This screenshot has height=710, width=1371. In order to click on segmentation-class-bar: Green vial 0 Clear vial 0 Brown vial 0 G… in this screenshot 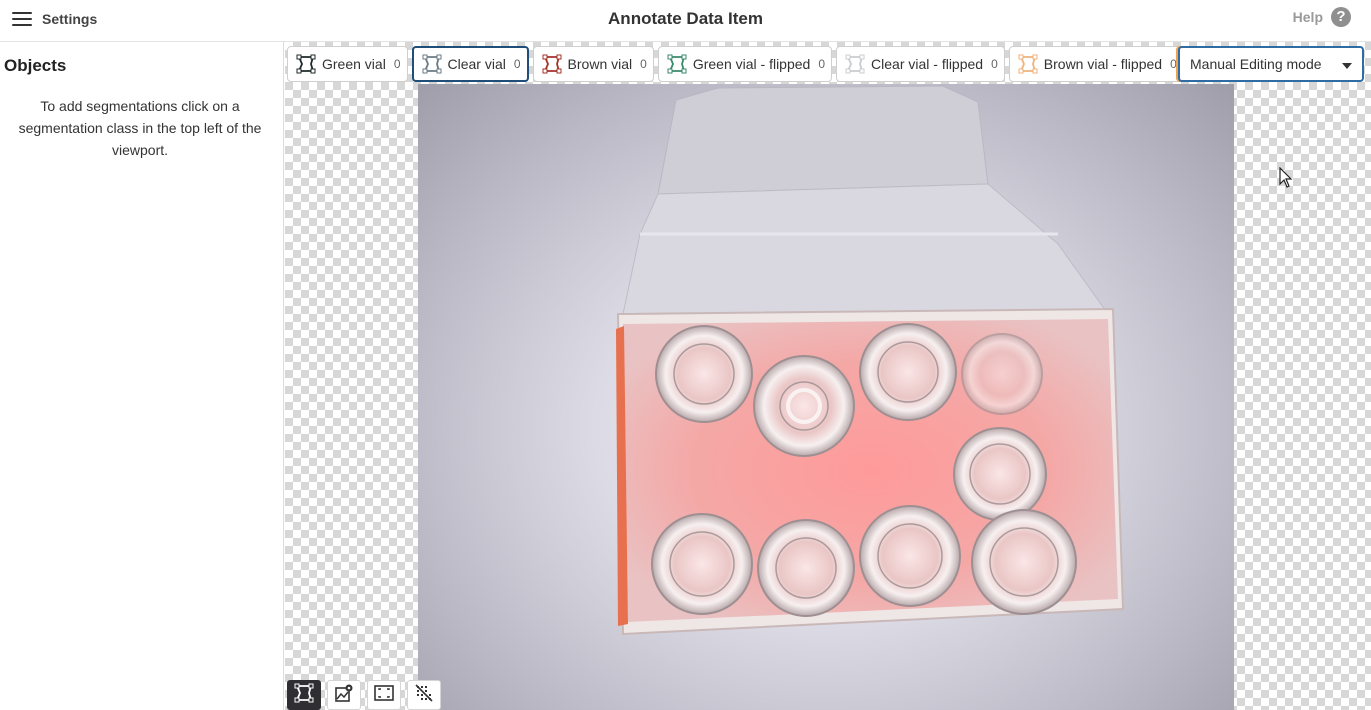, I will do `click(735, 64)`.